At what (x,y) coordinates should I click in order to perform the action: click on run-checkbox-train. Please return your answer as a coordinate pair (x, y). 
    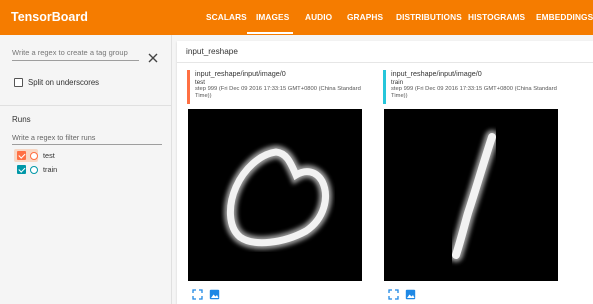
    Looking at the image, I should click on (21, 169).